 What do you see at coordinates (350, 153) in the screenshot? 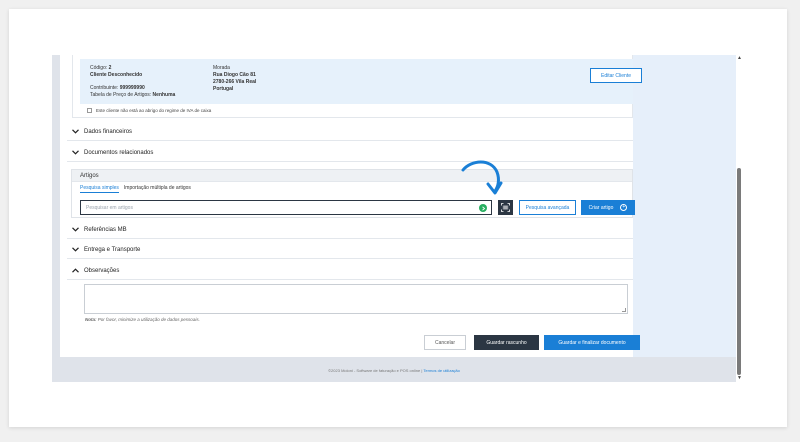
I see `section-related-documents: Documentos relacionados` at bounding box center [350, 153].